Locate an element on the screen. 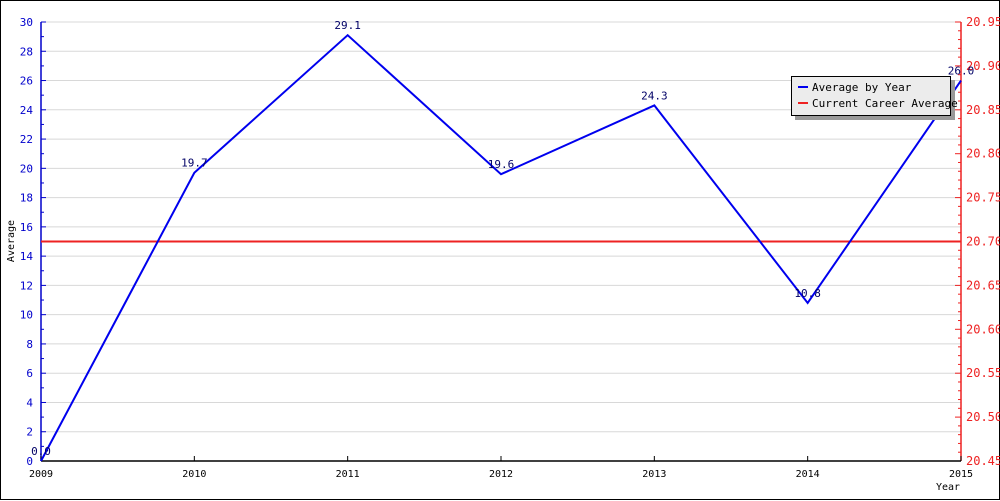  legend-swatch-blue is located at coordinates (803, 87).